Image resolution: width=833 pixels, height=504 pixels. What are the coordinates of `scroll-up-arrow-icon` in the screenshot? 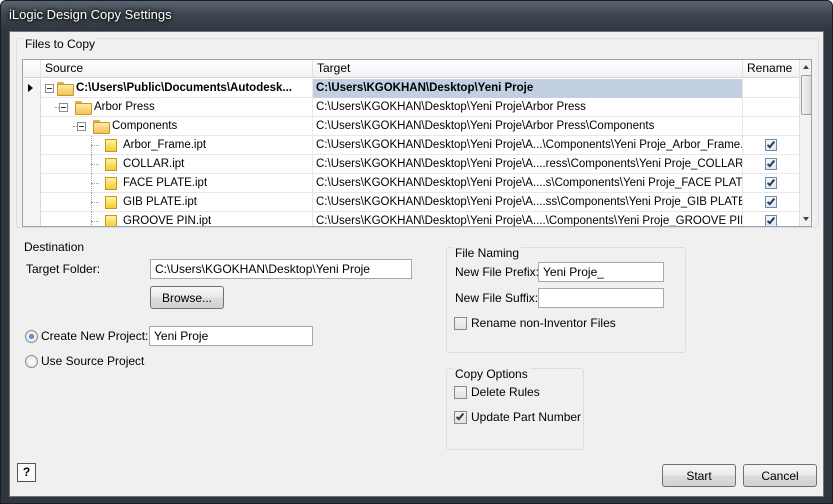 It's located at (805, 67).